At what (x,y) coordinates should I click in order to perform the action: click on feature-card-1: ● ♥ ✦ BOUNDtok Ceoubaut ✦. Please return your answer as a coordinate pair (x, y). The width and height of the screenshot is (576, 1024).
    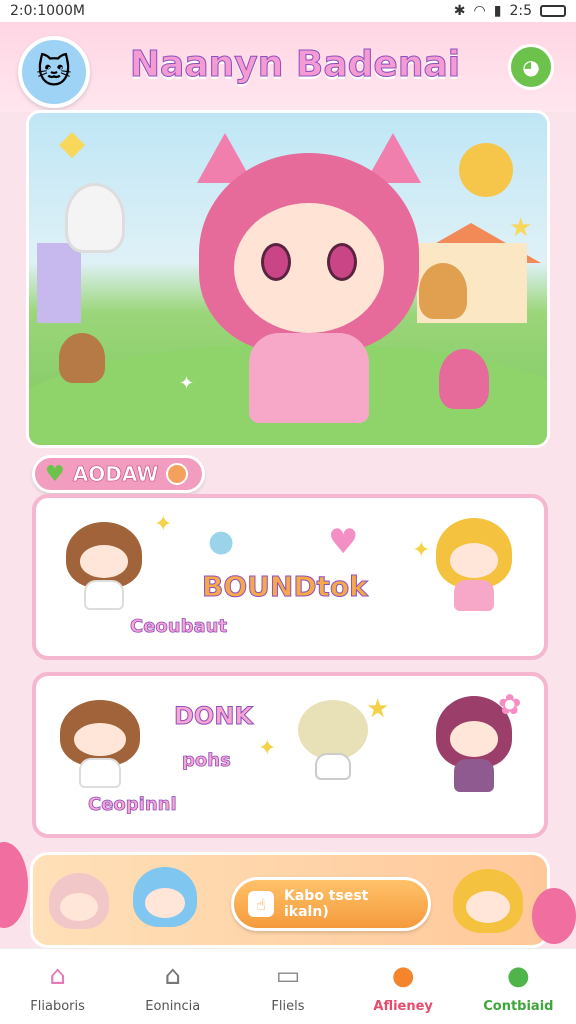
    Looking at the image, I should click on (290, 577).